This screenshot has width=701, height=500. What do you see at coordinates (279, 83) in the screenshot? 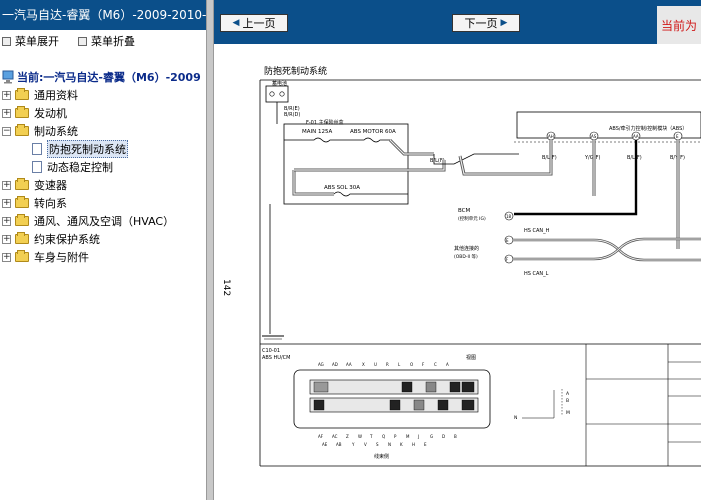
I see `battery-label: 蓄电池` at bounding box center [279, 83].